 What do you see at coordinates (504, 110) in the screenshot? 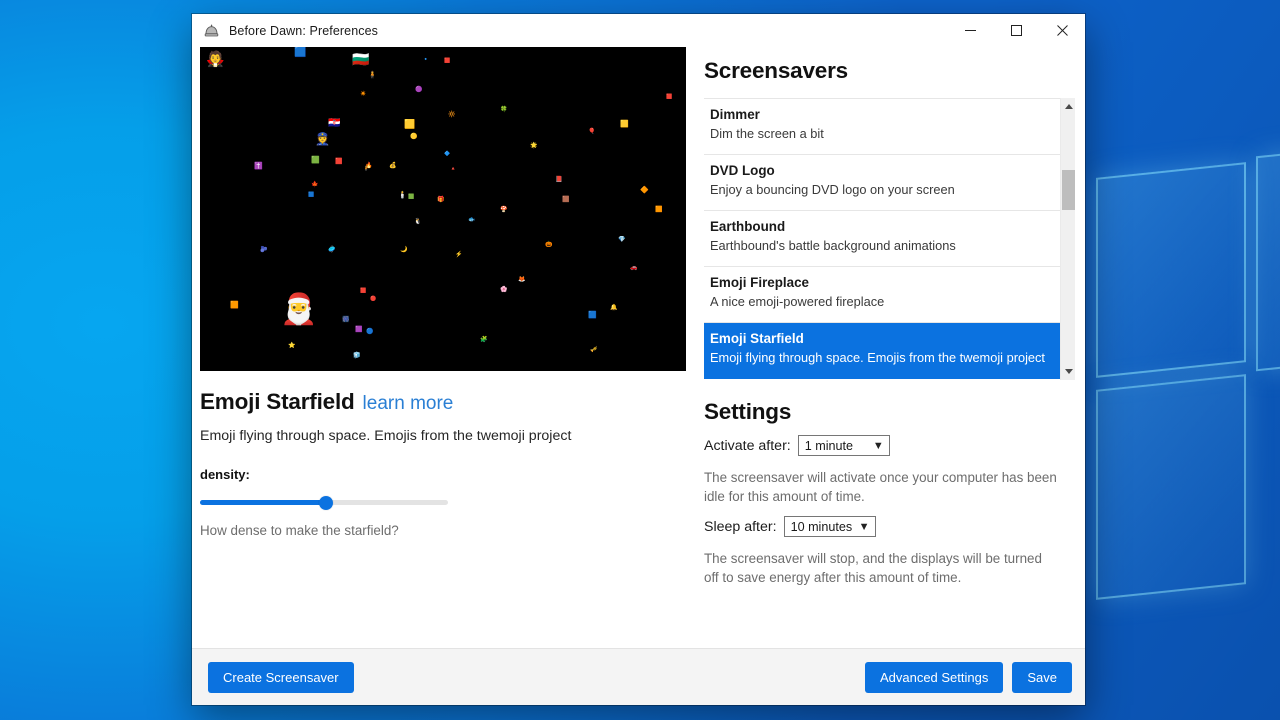
I see `preview-emoji: 🍀` at bounding box center [504, 110].